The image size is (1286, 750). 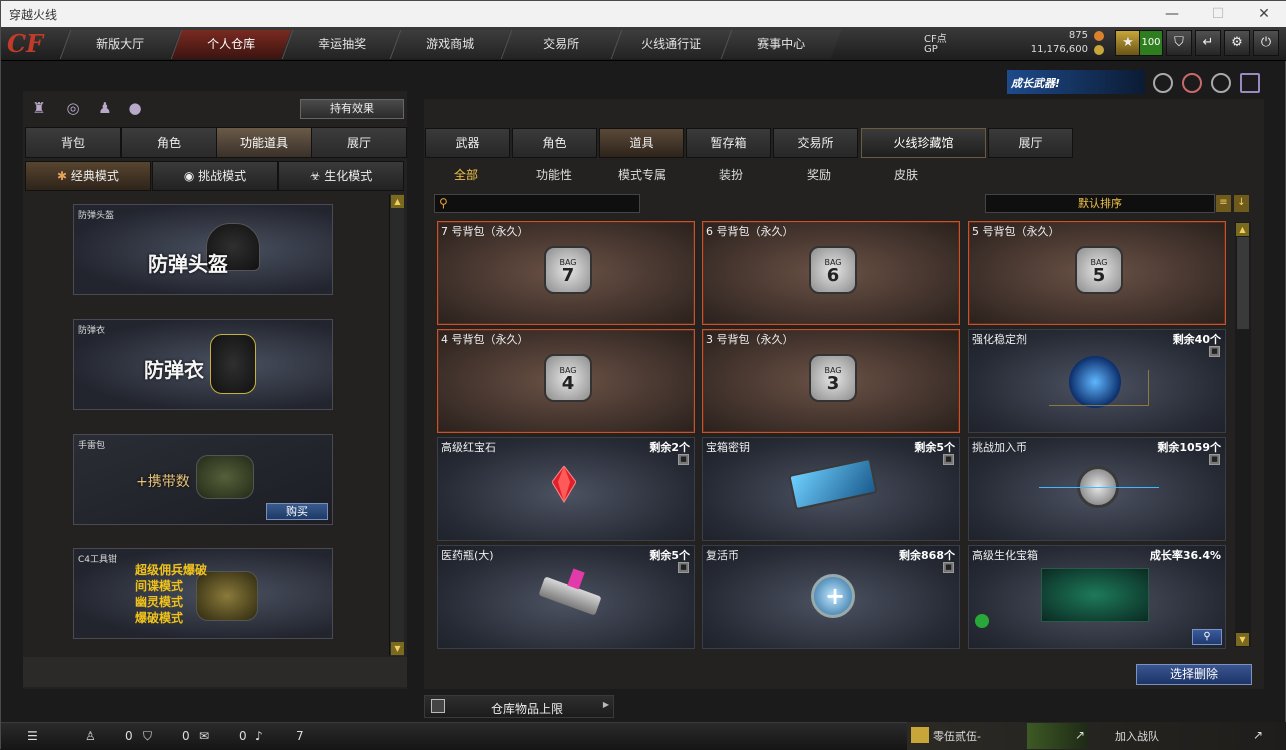 I want to click on magnify-icon: ⚲, so click(x=1207, y=637).